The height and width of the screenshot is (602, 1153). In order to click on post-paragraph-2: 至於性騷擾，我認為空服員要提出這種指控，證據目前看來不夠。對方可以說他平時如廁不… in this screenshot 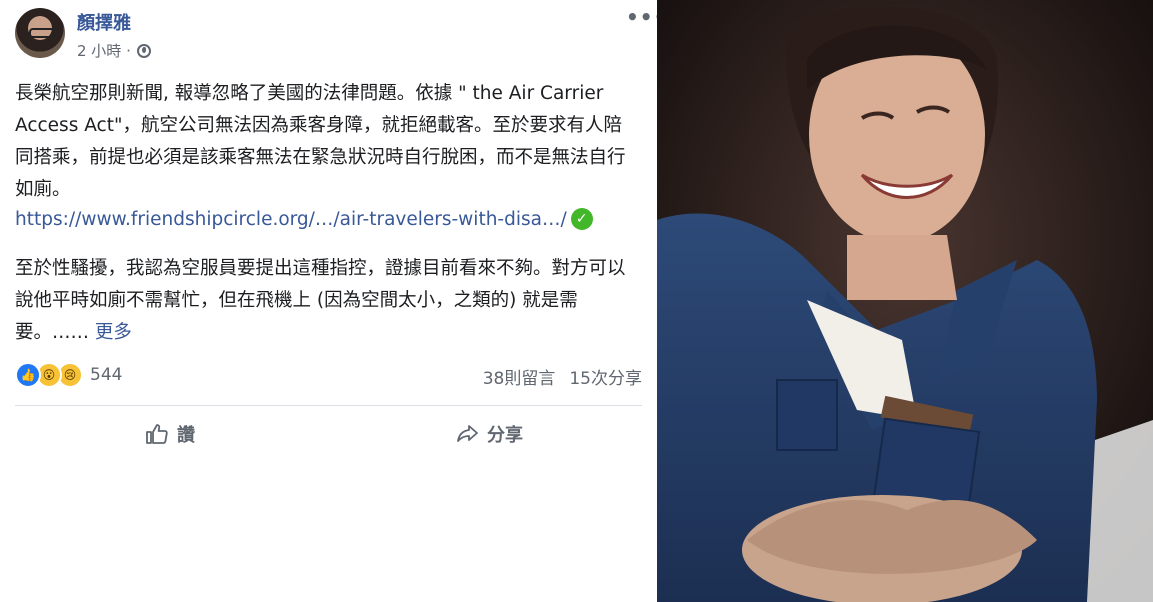, I will do `click(327, 301)`.